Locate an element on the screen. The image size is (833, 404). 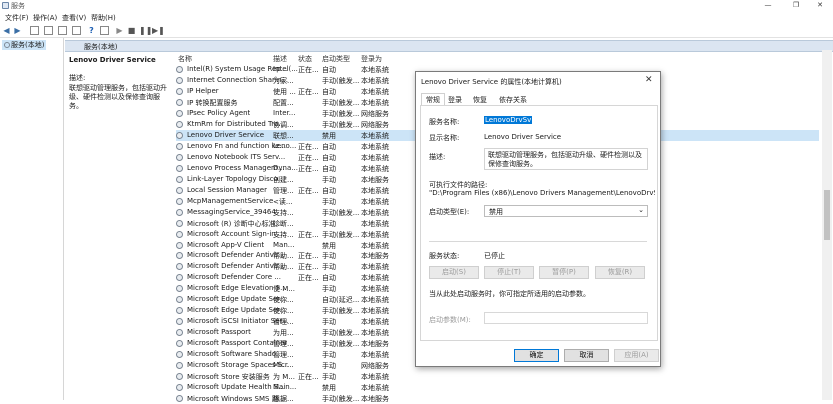
tree-node-label: 服务(本地) is located at coordinates (28, 45).